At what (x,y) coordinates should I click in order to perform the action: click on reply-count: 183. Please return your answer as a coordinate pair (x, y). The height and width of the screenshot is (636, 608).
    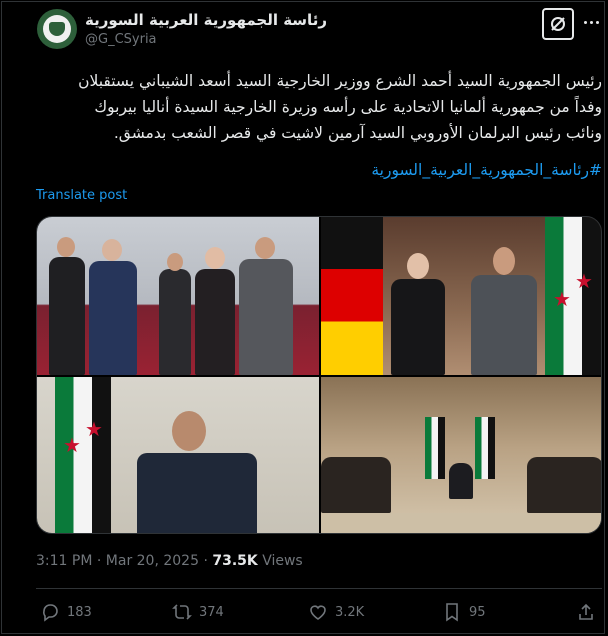
    Looking at the image, I should click on (79, 612).